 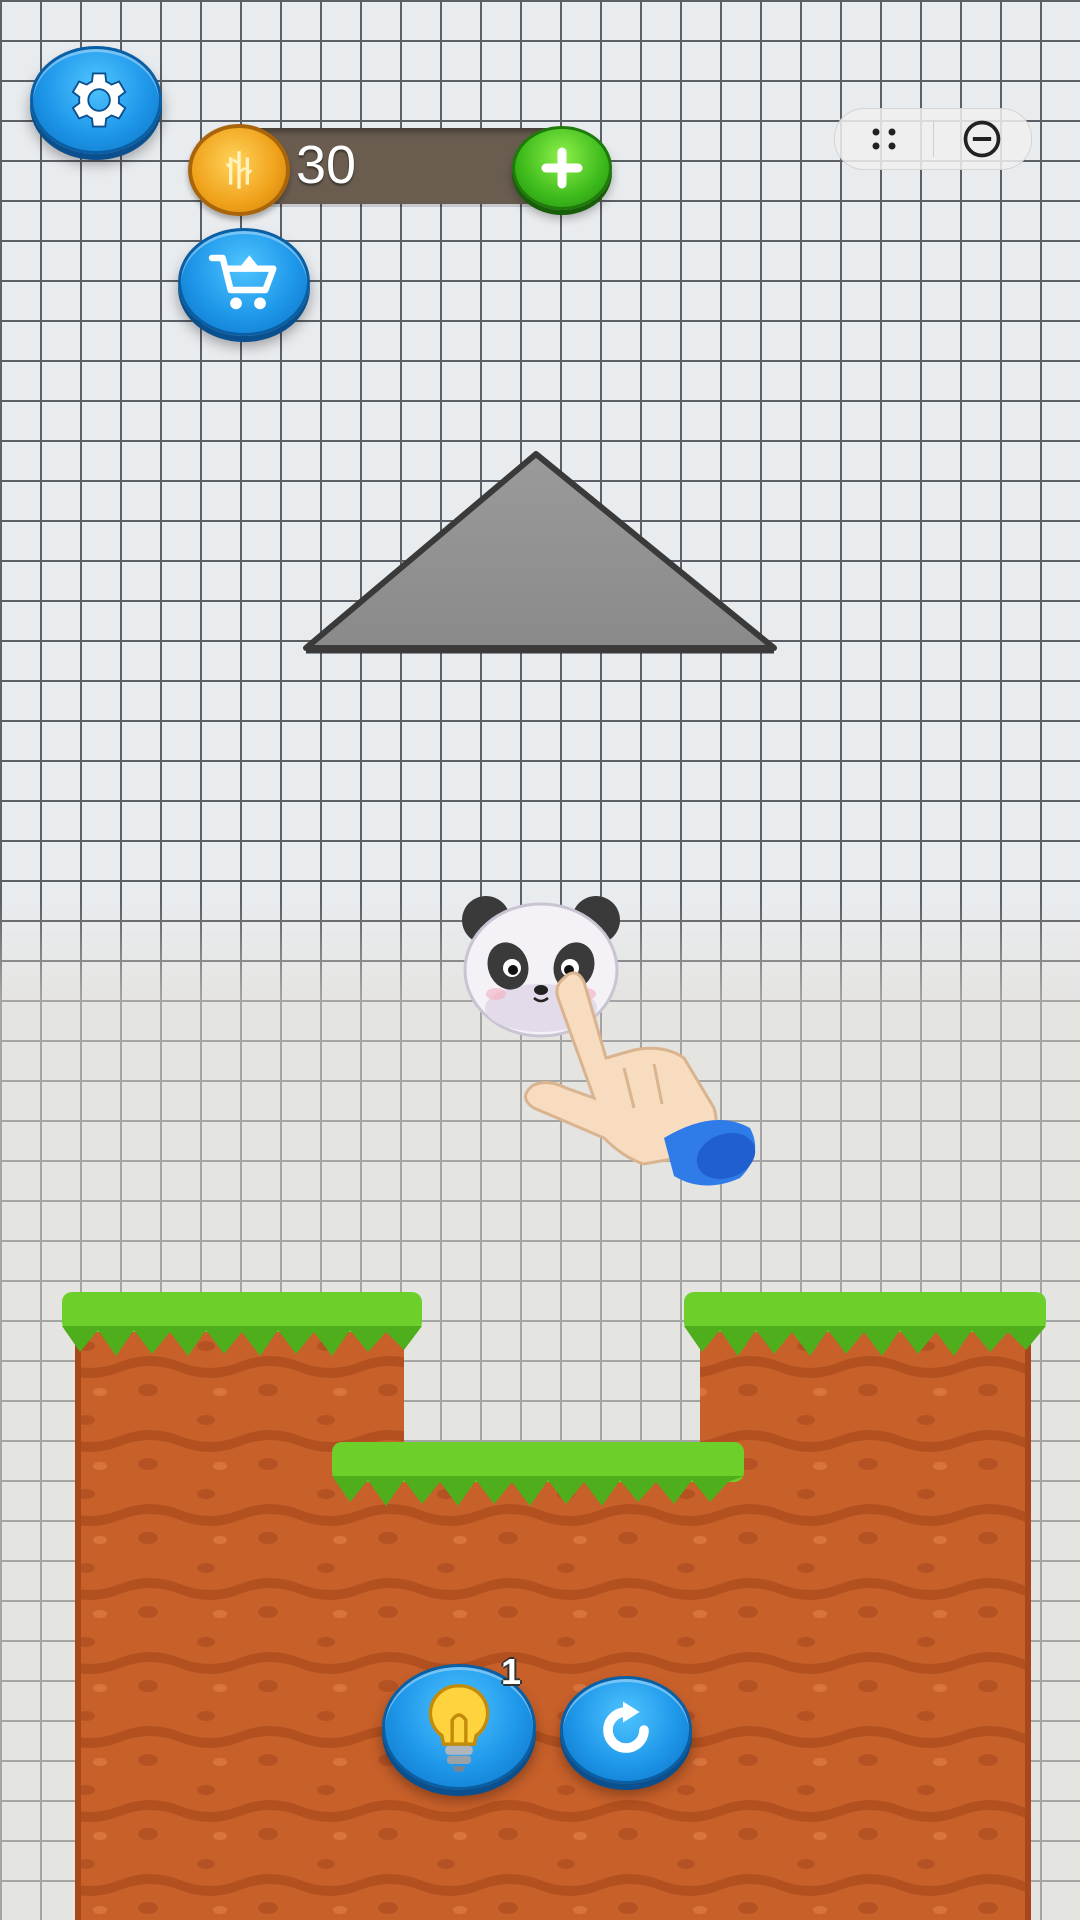 I want to click on plus-icon, so click(x=562, y=168).